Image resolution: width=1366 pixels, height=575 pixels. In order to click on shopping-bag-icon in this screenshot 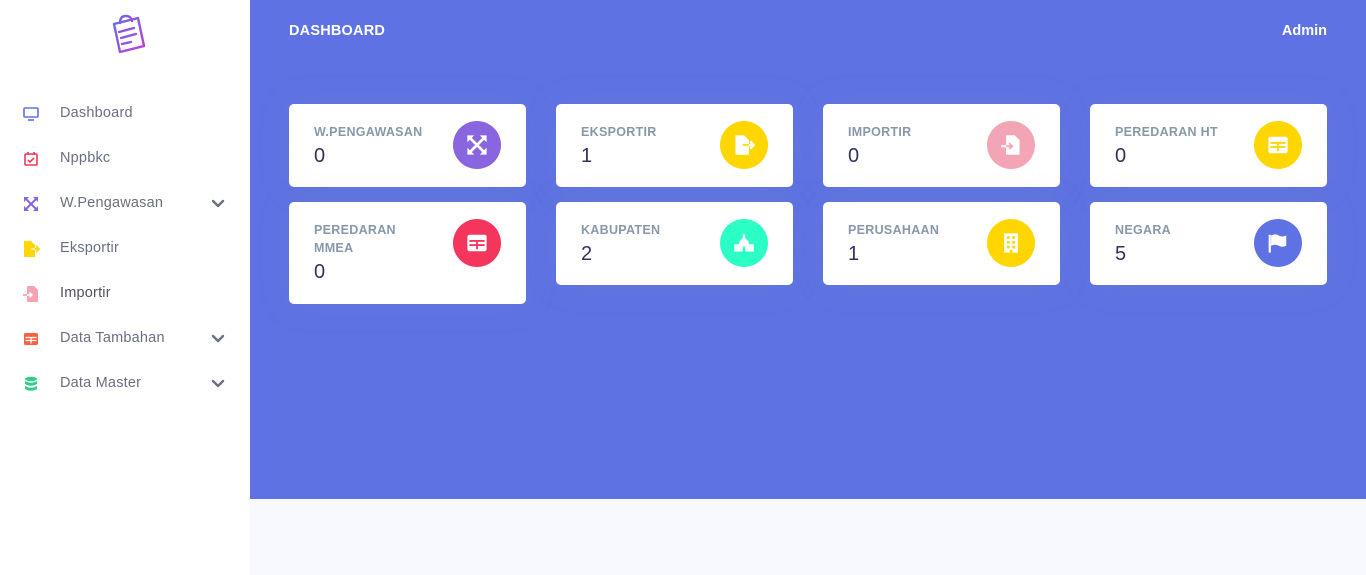, I will do `click(126, 36)`.